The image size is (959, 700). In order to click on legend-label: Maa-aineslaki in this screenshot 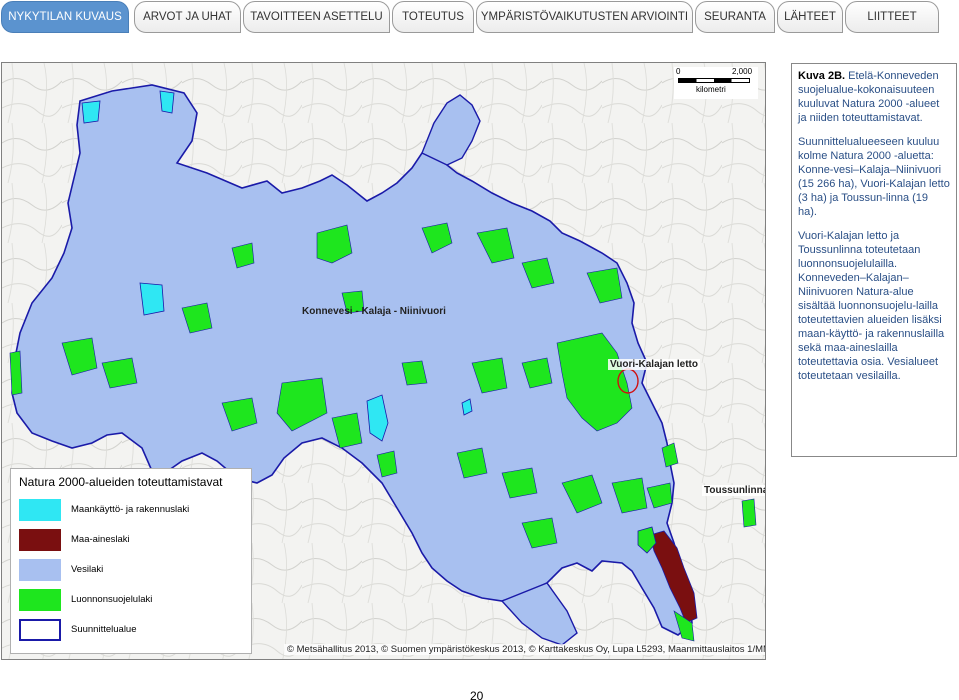, I will do `click(100, 539)`.